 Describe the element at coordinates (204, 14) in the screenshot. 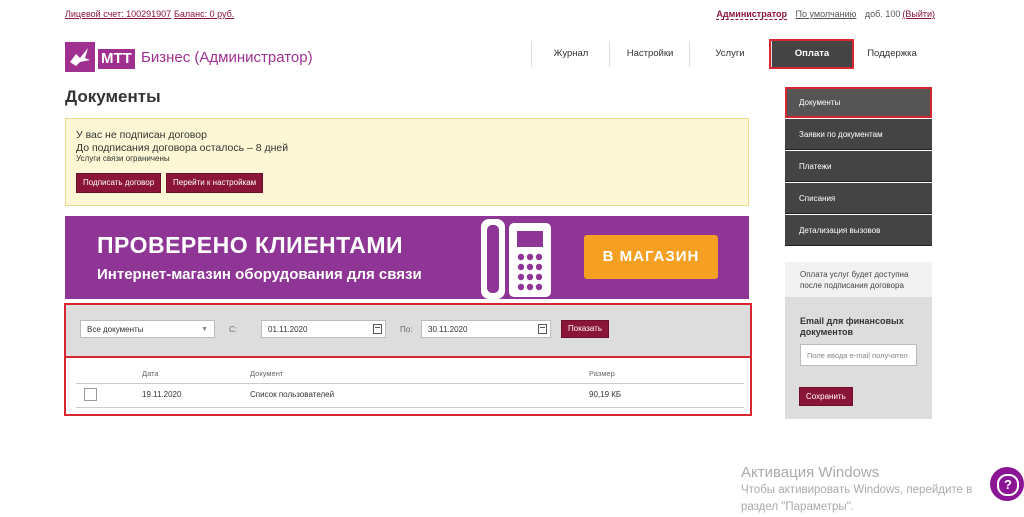

I see `balance-link: Баланс: 0 руб.` at that location.